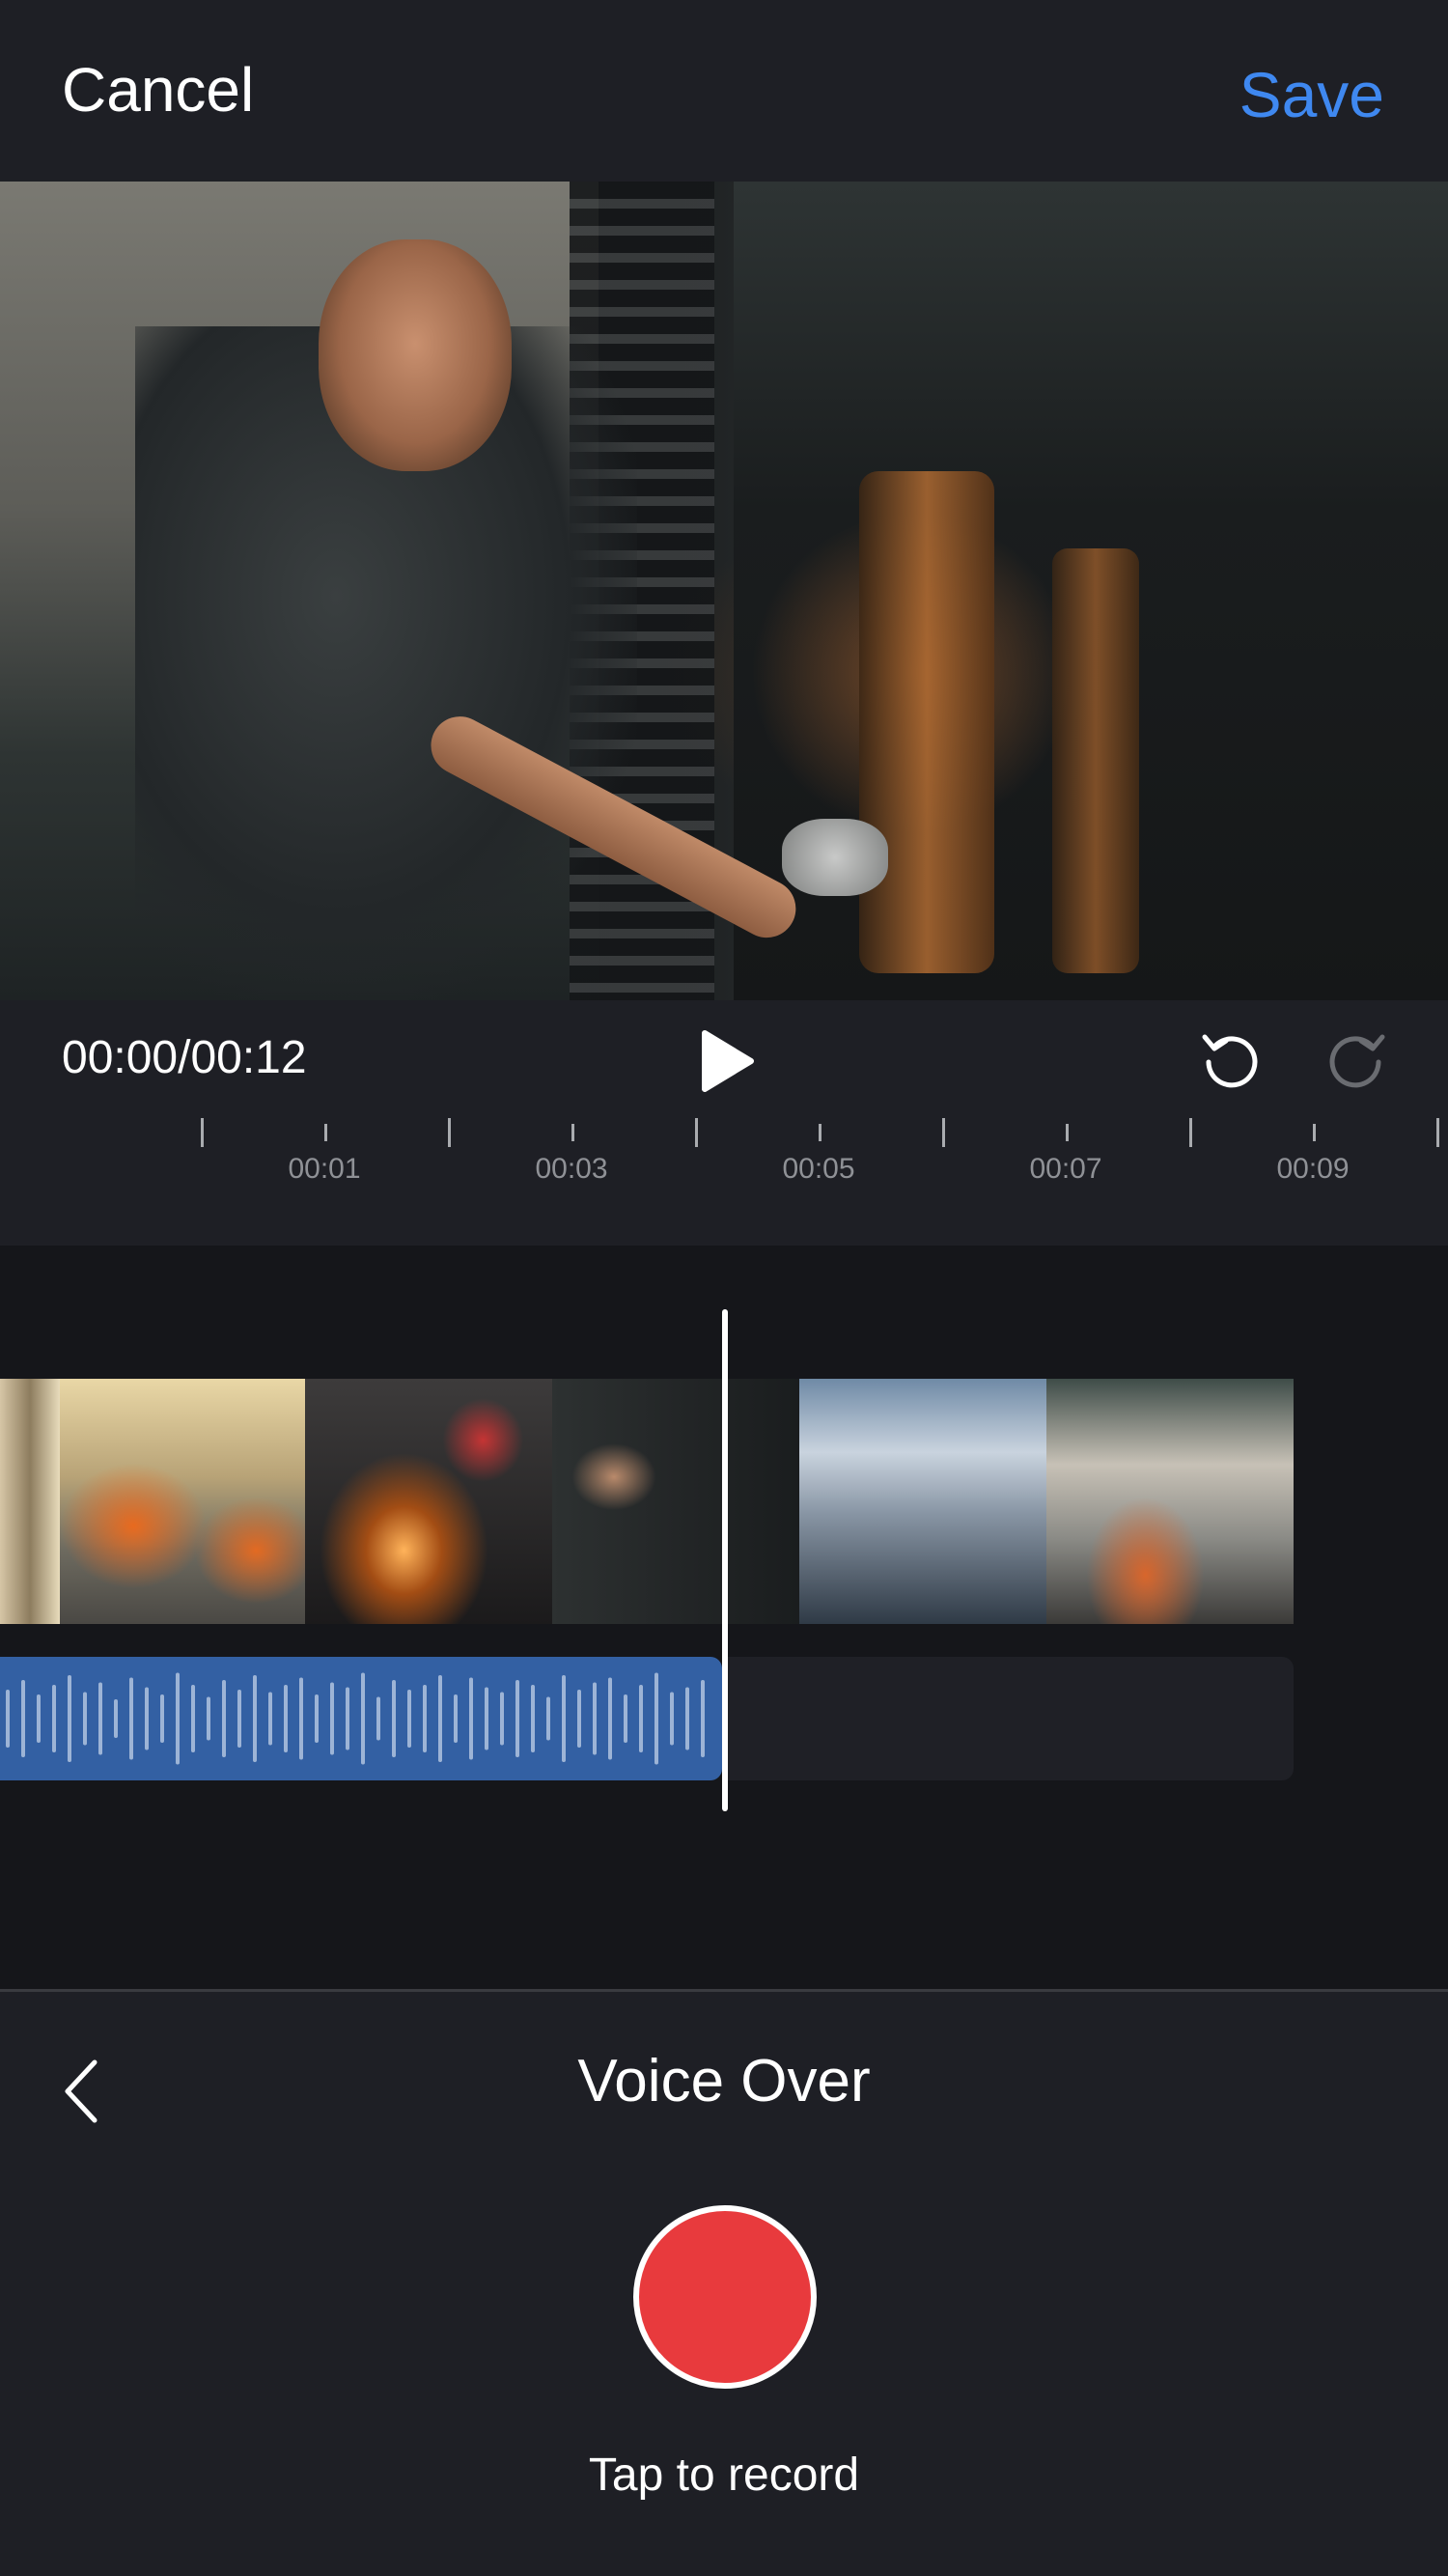  What do you see at coordinates (725, 1560) in the screenshot?
I see `playhead` at bounding box center [725, 1560].